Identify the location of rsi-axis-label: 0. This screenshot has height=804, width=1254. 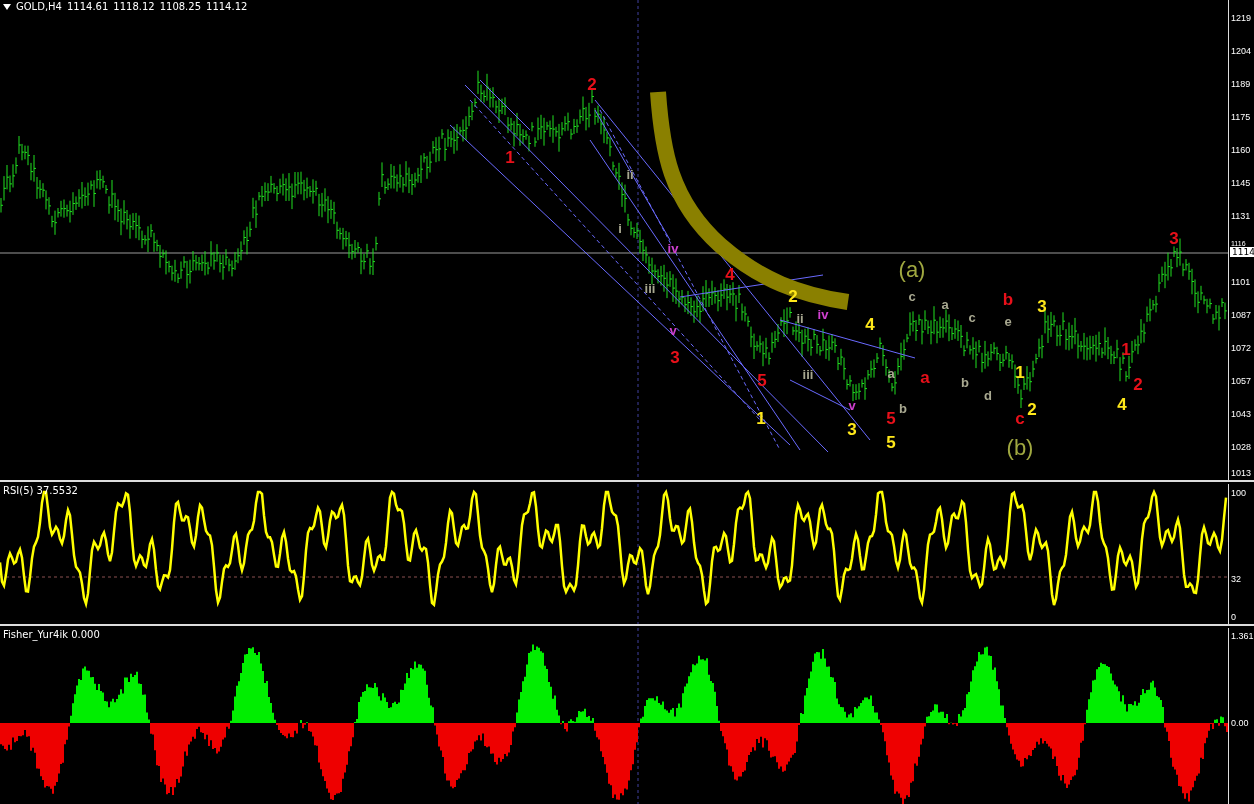
(1233, 617).